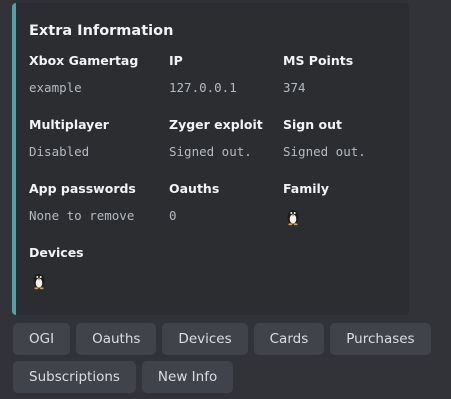 The height and width of the screenshot is (399, 451). Describe the element at coordinates (216, 138) in the screenshot. I see `field-zyger-exploit: Zyger exploit Signed out.` at that location.